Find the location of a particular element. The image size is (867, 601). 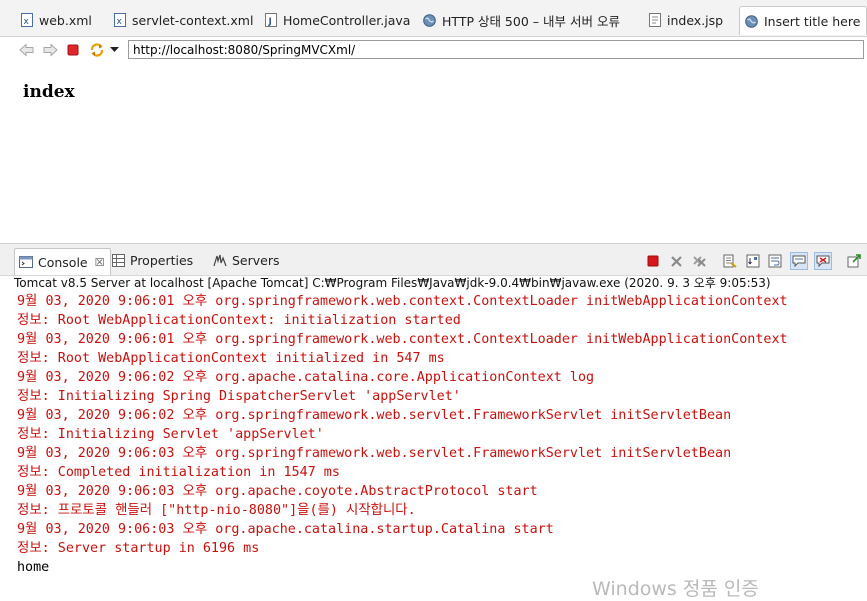

forward-arrow-icon is located at coordinates (50, 50).